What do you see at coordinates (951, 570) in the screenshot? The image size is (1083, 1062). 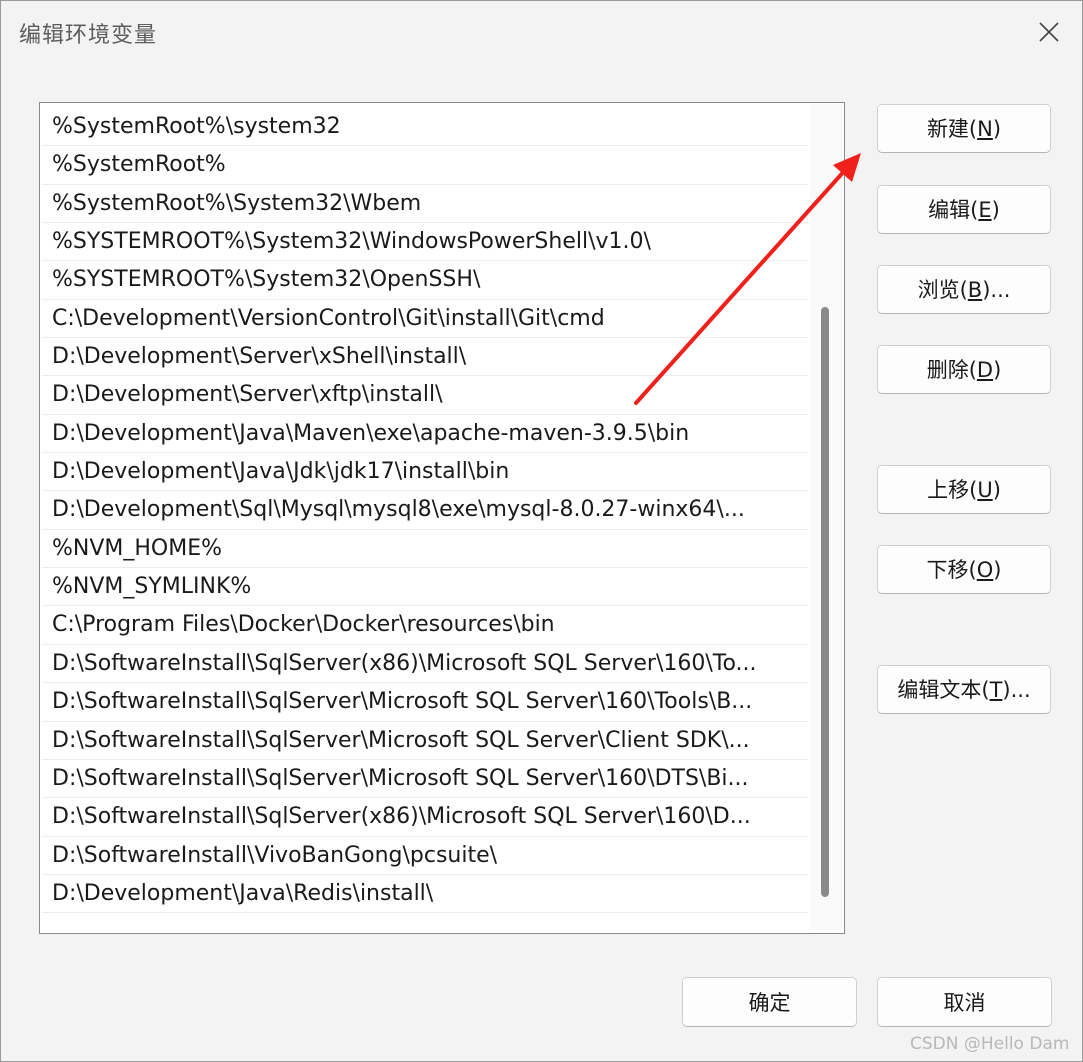 I see `move-down-button-label-prefix: 下移(` at bounding box center [951, 570].